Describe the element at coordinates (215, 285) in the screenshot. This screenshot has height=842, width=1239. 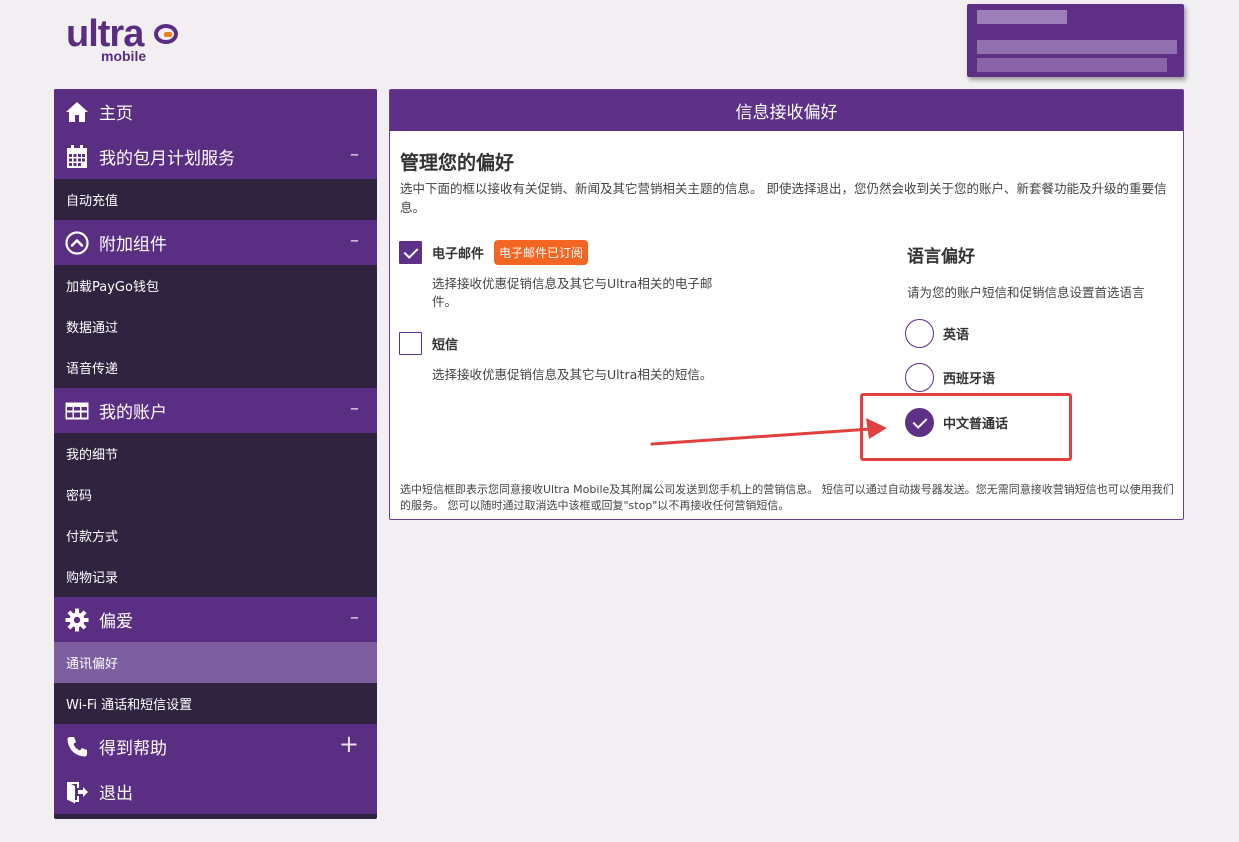
I see `sidebar-item-paygo-wallet: 加载PayGo钱包` at that location.